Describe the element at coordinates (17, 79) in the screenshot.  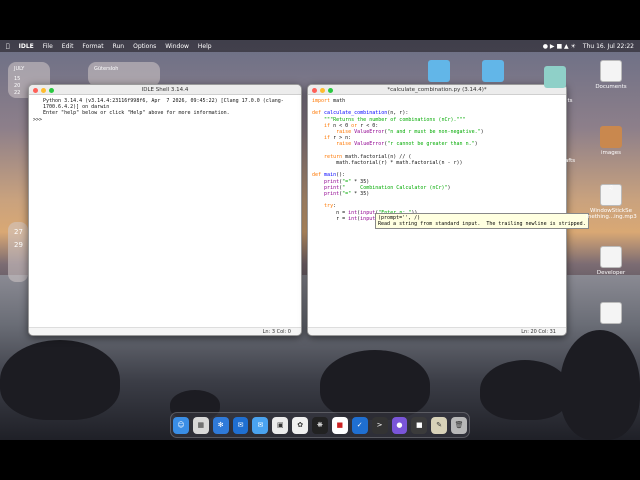
I see `calendar-day: 15` at that location.